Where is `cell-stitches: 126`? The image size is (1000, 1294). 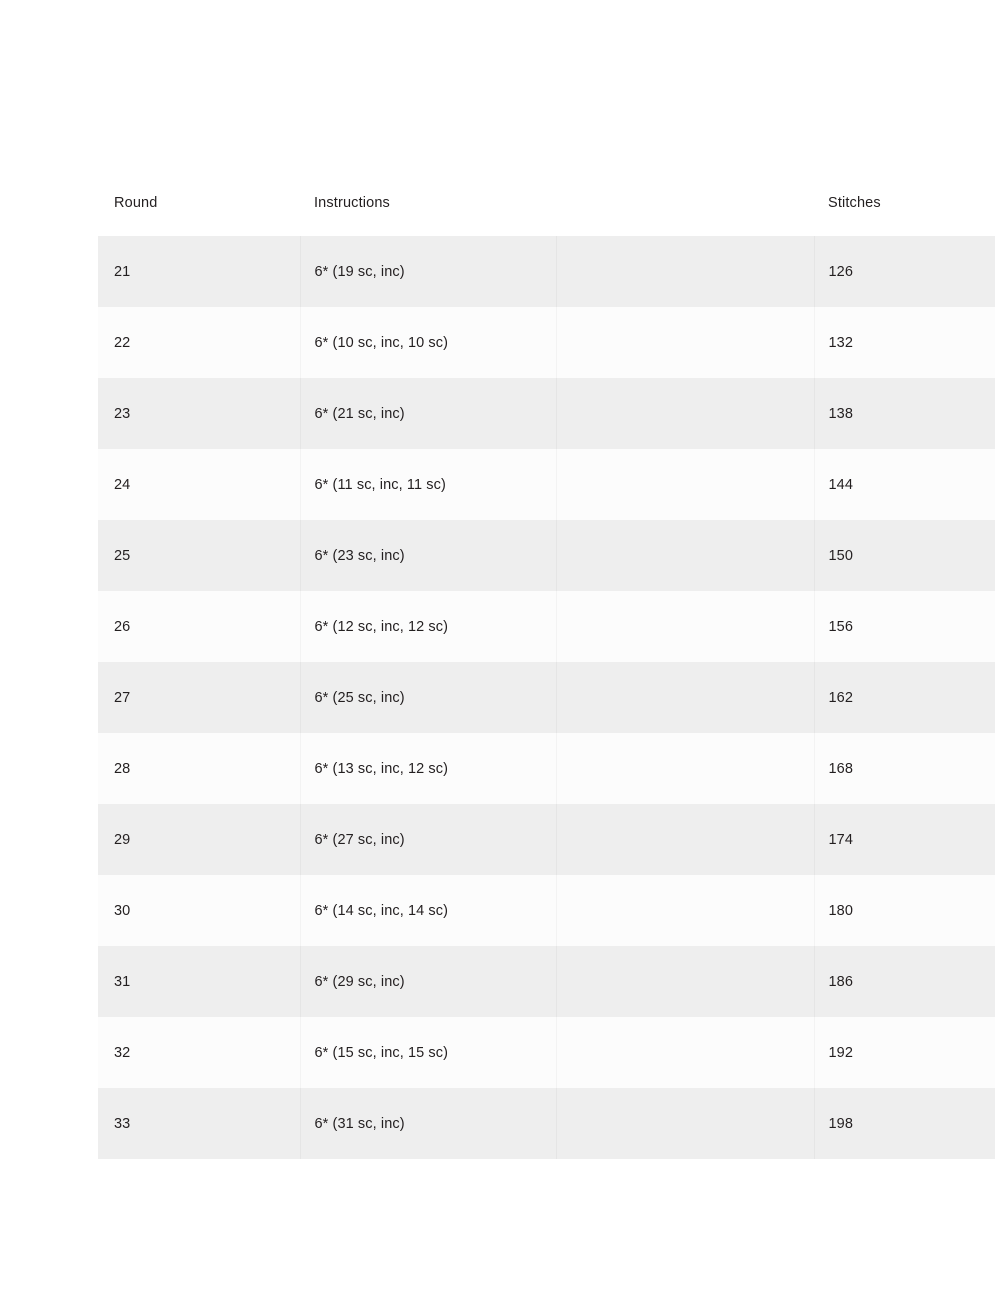 cell-stitches: 126 is located at coordinates (904, 271).